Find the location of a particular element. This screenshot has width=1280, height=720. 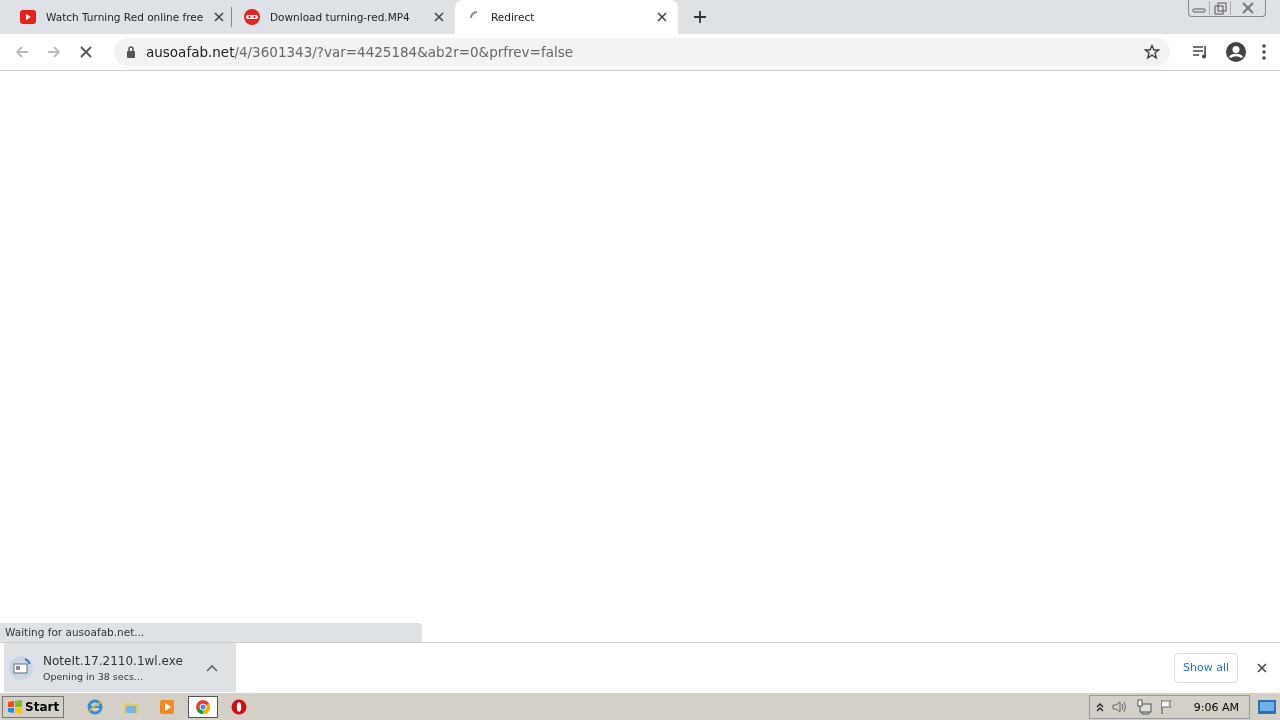

clock: 9:06 AM is located at coordinates (1216, 707).